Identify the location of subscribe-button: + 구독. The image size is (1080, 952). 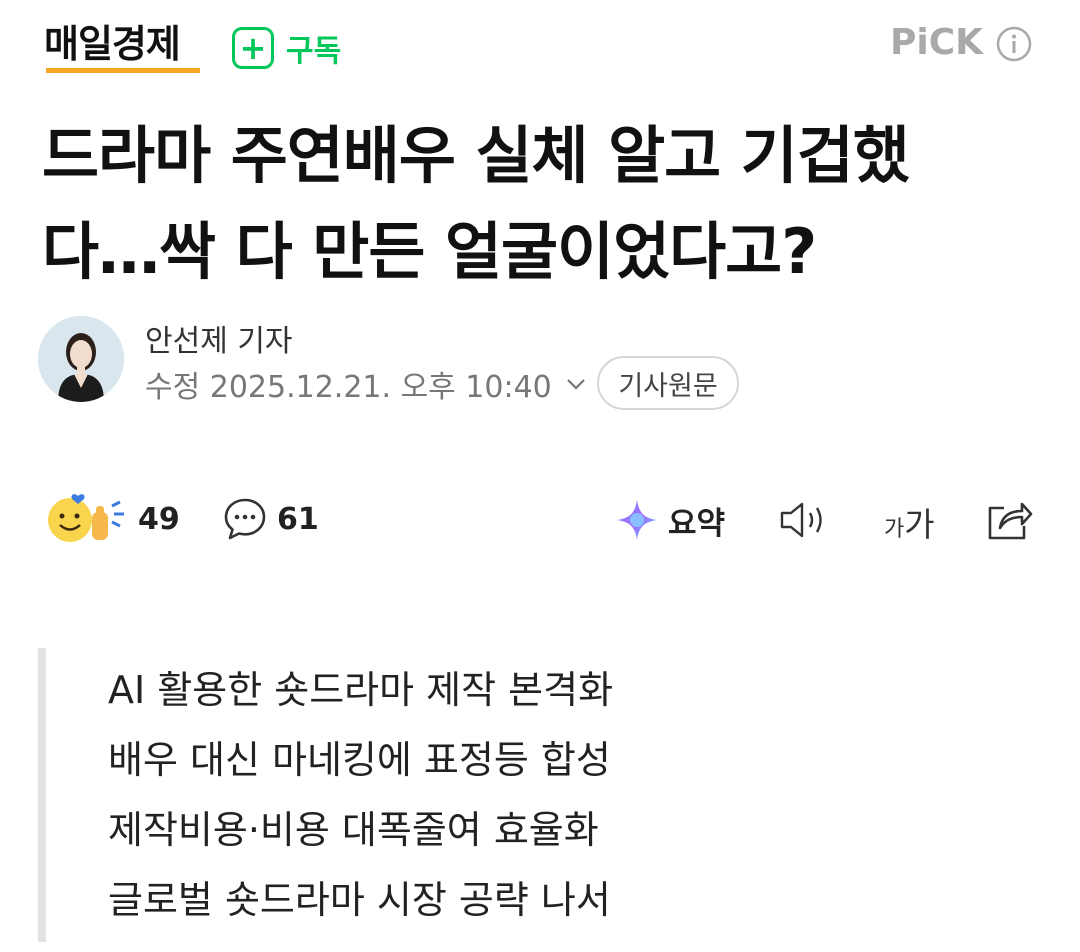
(286, 48).